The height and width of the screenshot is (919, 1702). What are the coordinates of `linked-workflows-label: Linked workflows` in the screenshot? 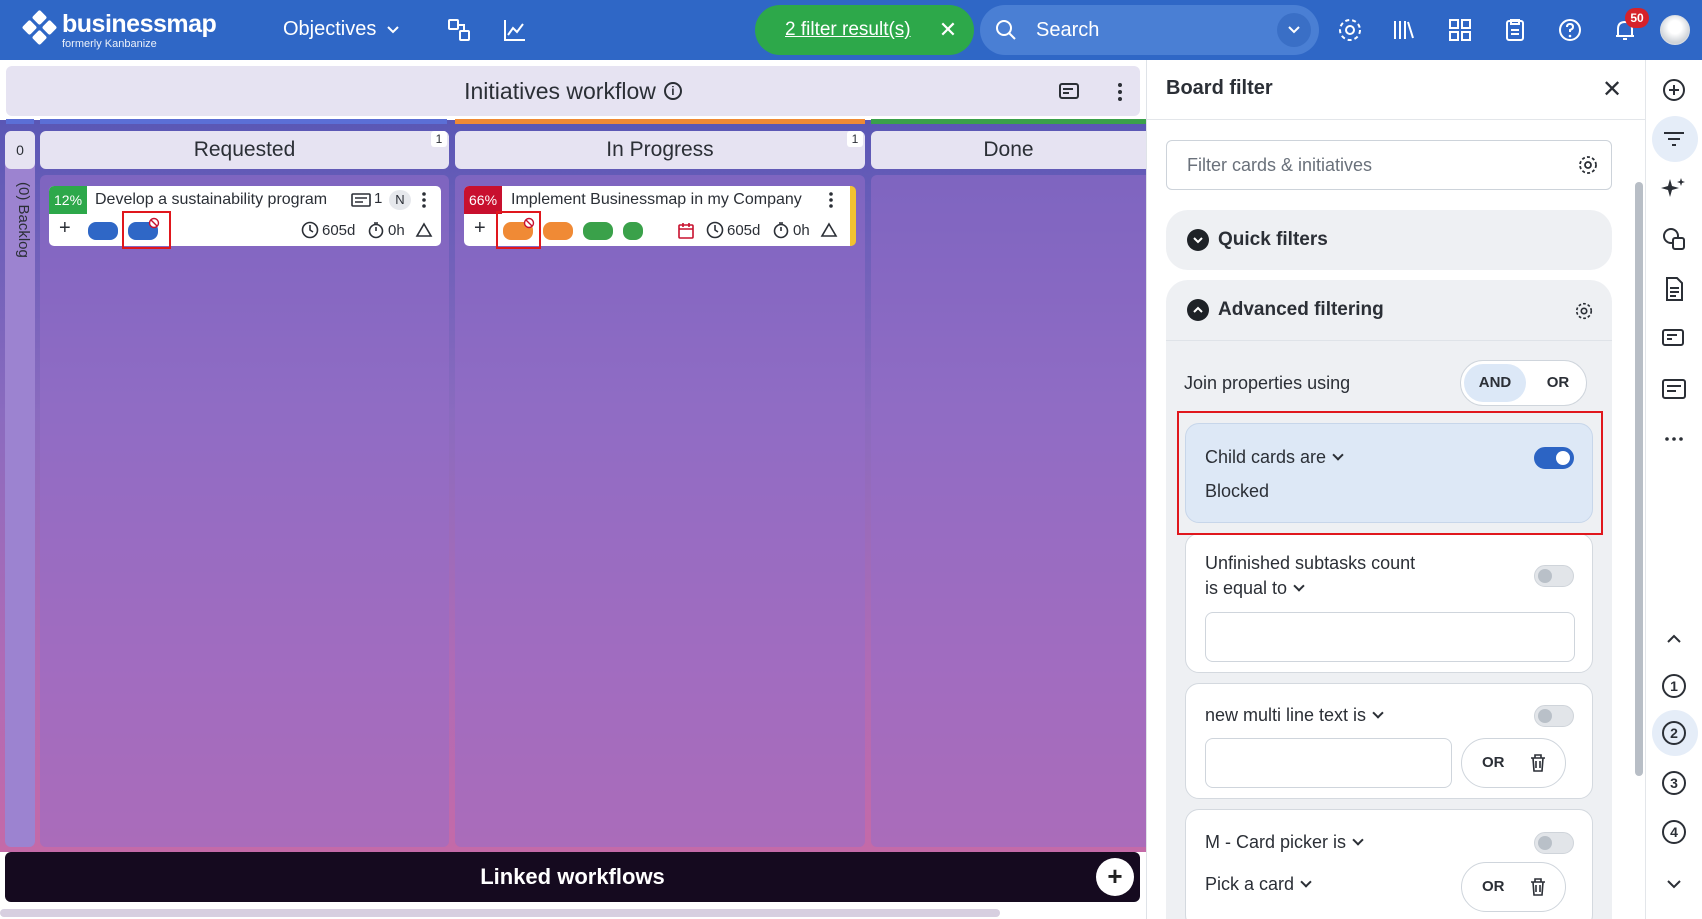 It's located at (572, 876).